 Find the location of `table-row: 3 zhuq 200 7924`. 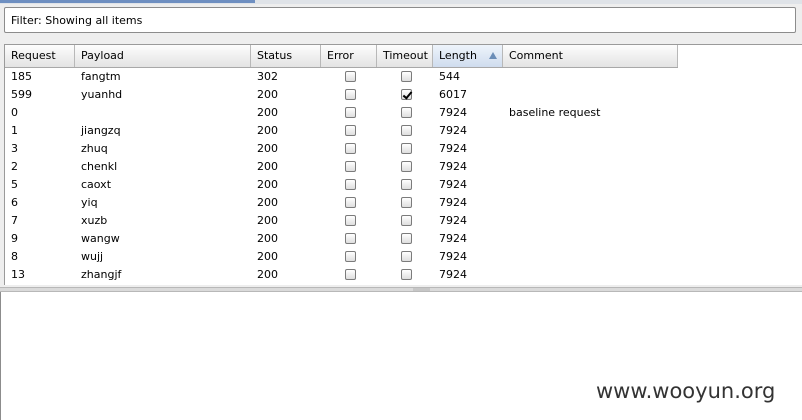

table-row: 3 zhuq 200 7924 is located at coordinates (341, 149).